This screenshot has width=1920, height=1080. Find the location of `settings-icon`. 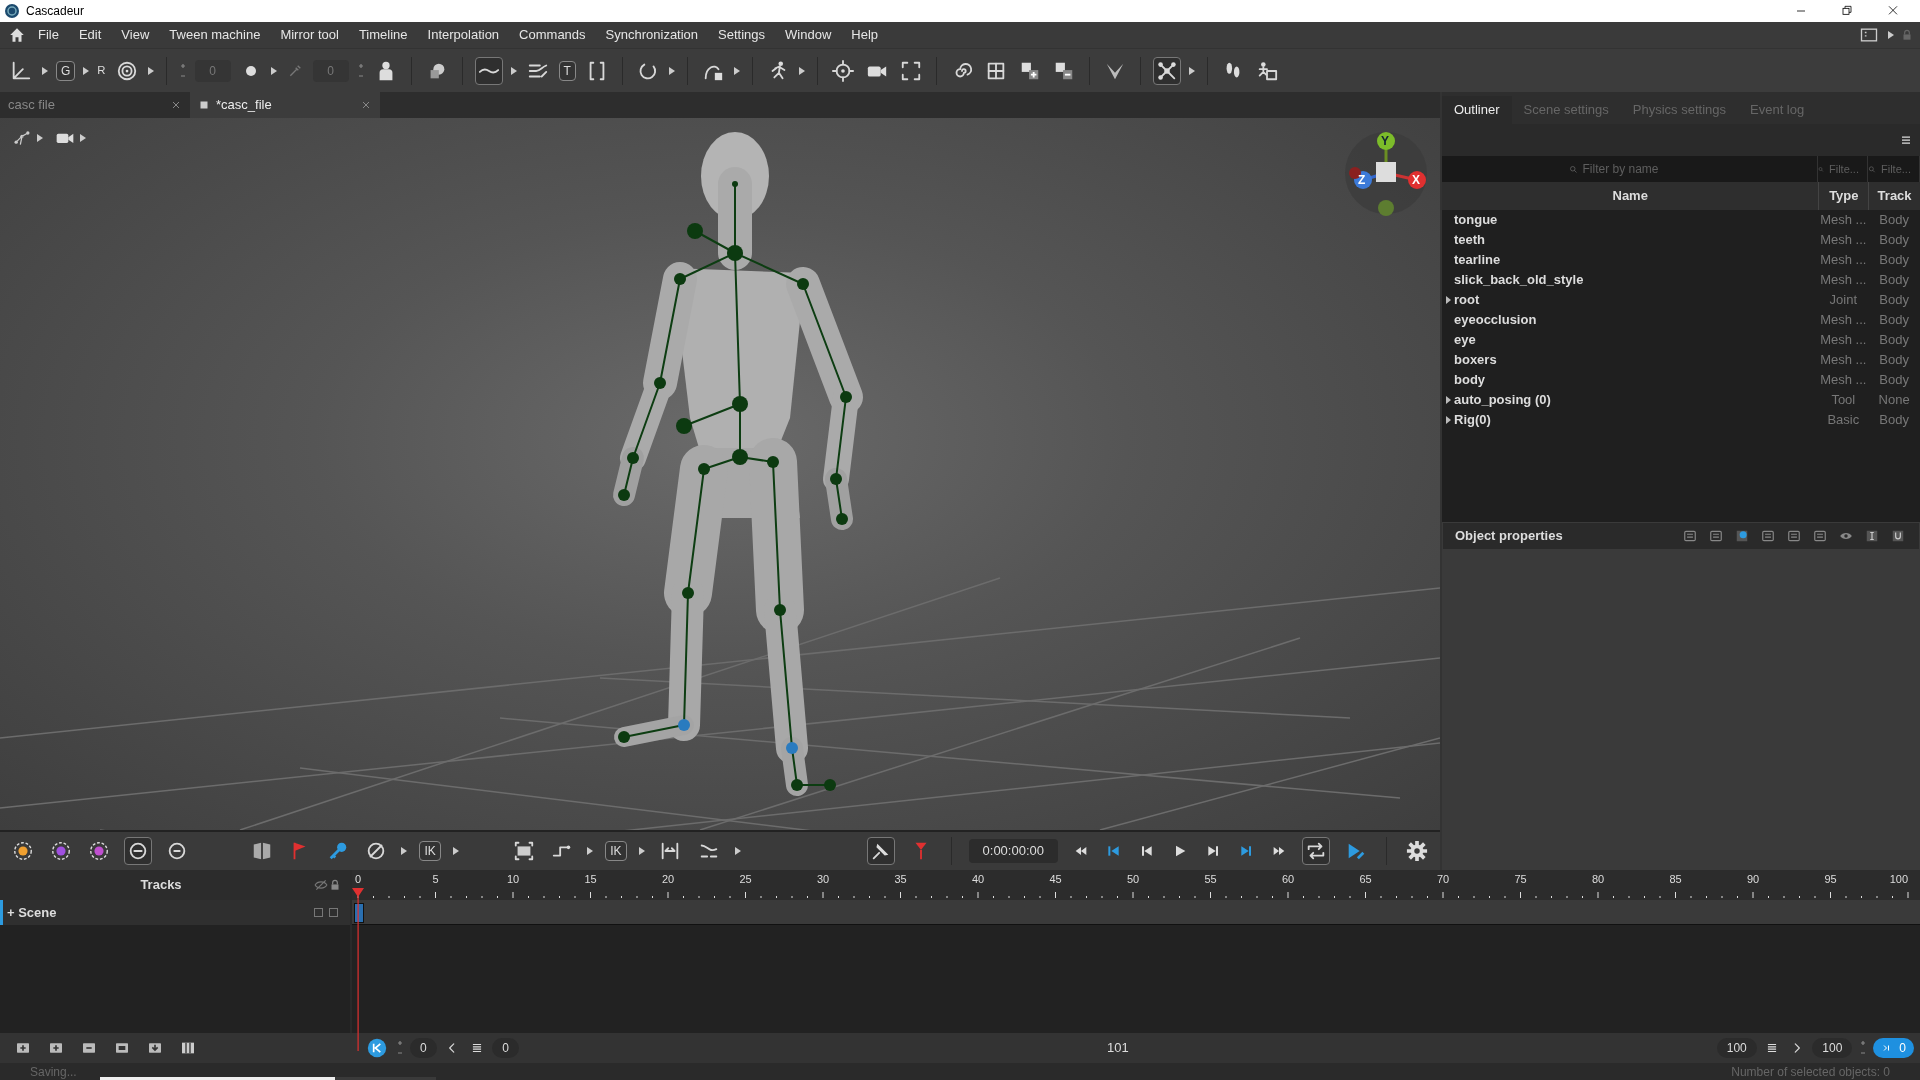

settings-icon is located at coordinates (1417, 851).